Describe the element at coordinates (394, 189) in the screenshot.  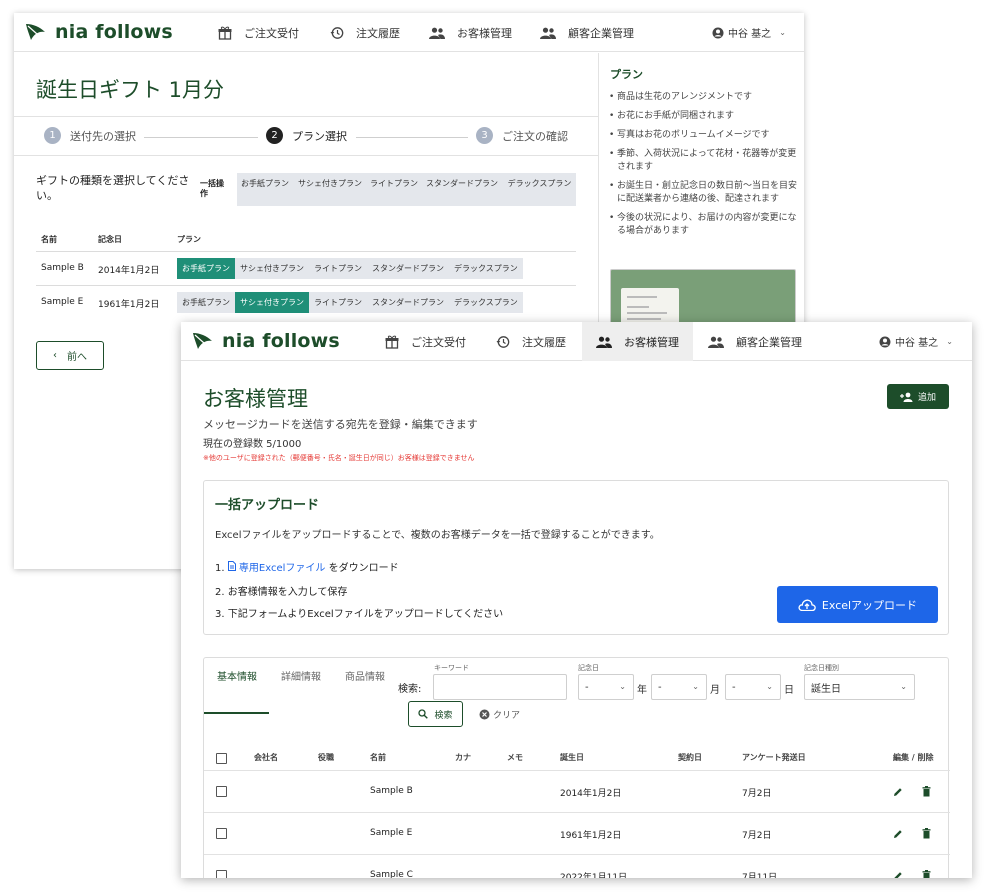
I see `bulk-plan-option: ライトプラン` at that location.